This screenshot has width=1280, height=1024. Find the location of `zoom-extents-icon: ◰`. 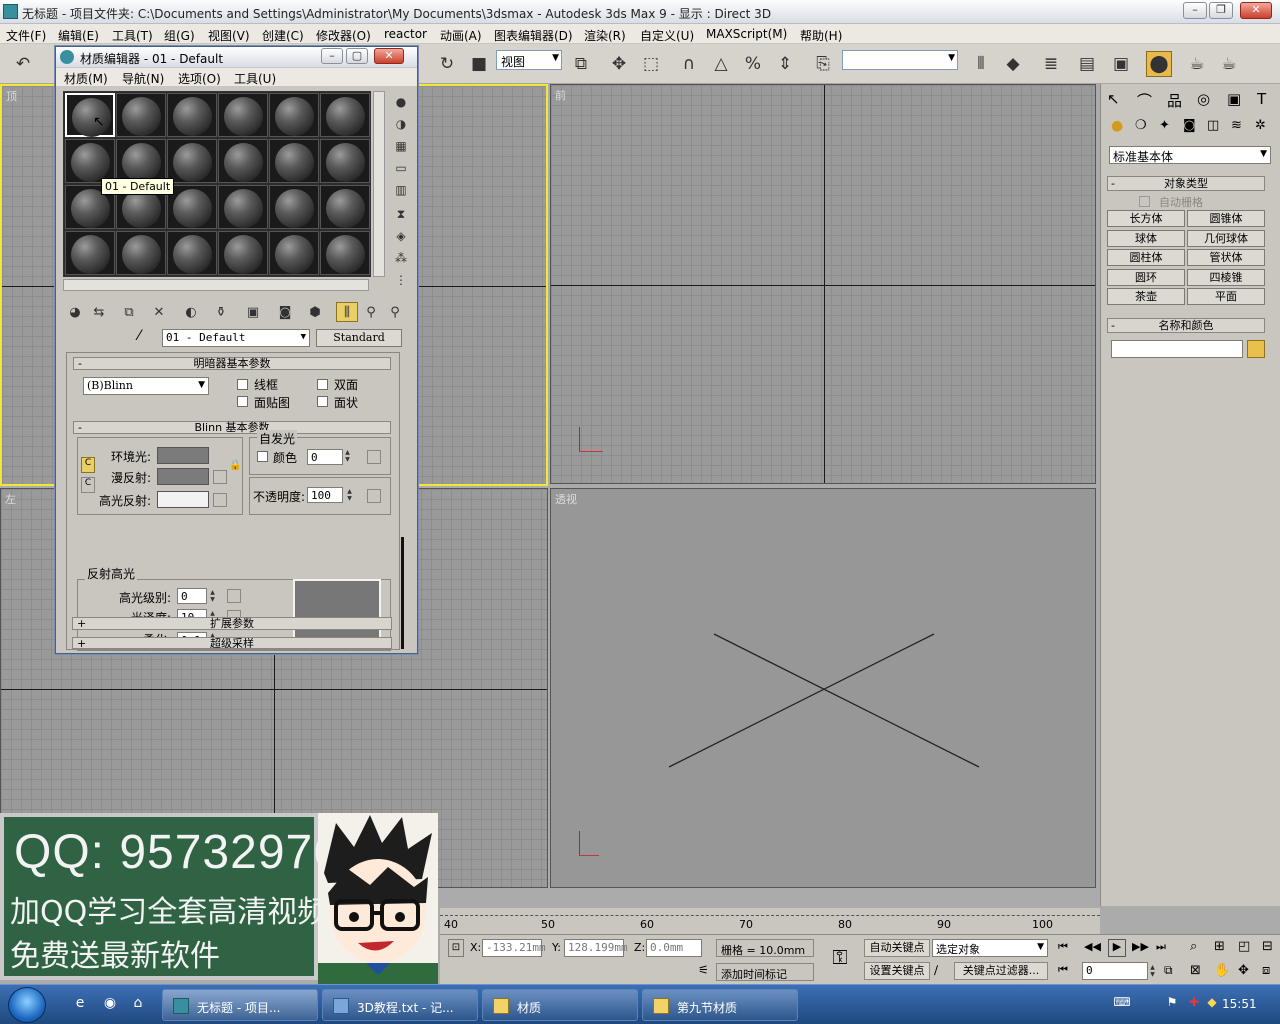

zoom-extents-icon: ◰ is located at coordinates (1247, 948).